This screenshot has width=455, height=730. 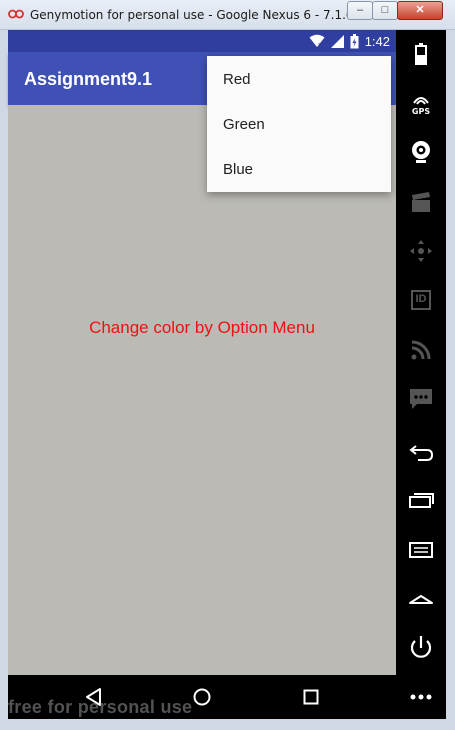 I want to click on status-time: 1:42, so click(x=377, y=41).